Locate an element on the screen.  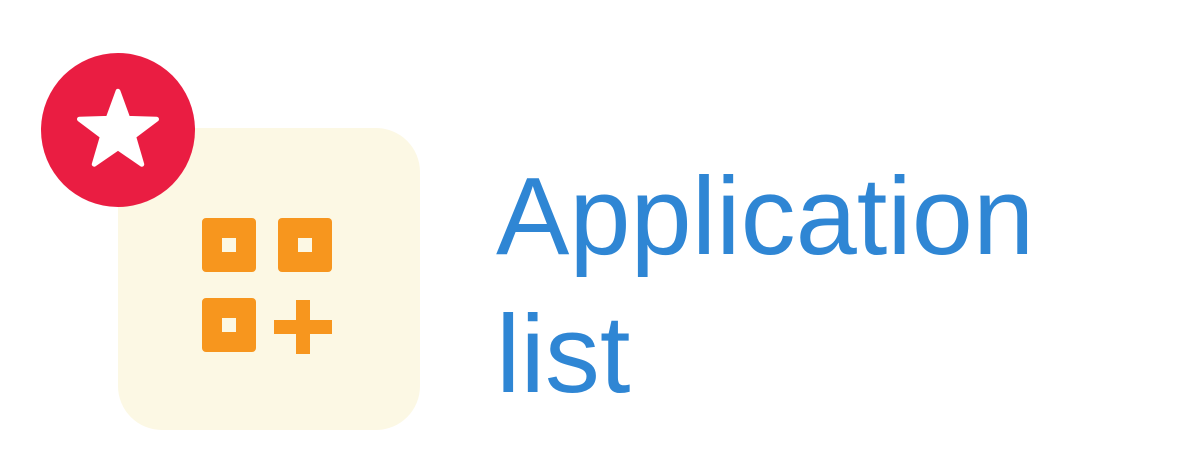
apps-grid-add-icon is located at coordinates (267, 286).